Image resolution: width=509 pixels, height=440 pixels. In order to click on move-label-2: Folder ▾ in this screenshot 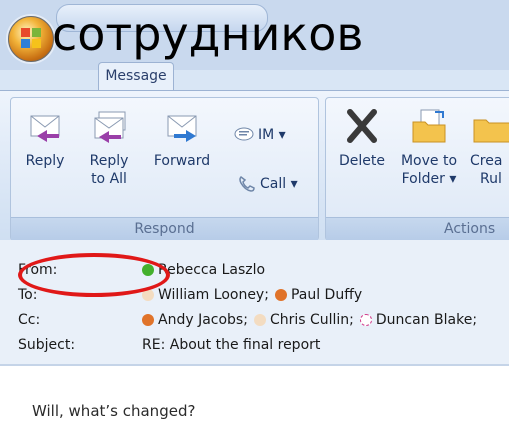, I will do `click(429, 179)`.